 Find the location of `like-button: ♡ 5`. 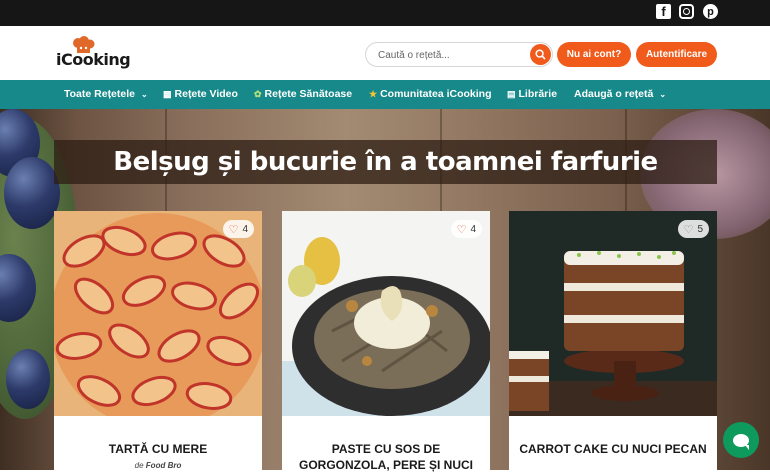

like-button: ♡ 5 is located at coordinates (693, 229).